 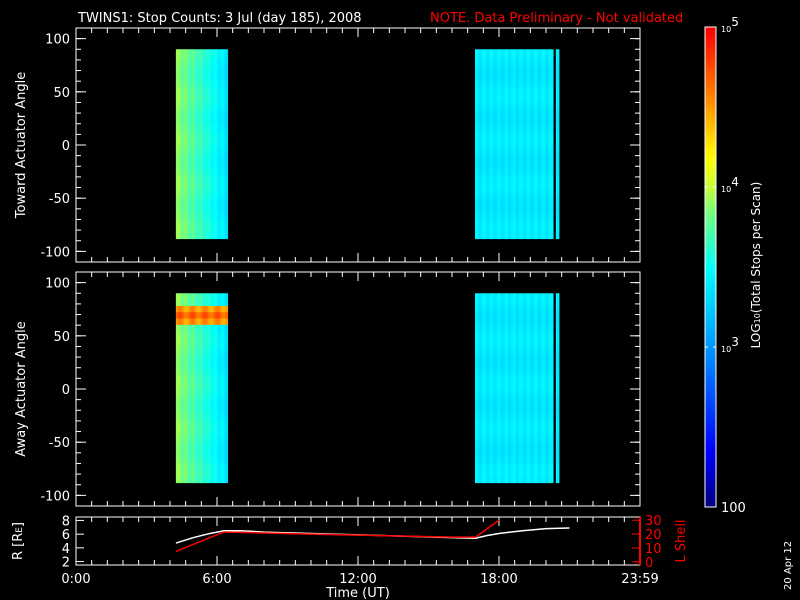 I want to click on y-tick-label: 0, so click(x=66, y=390).